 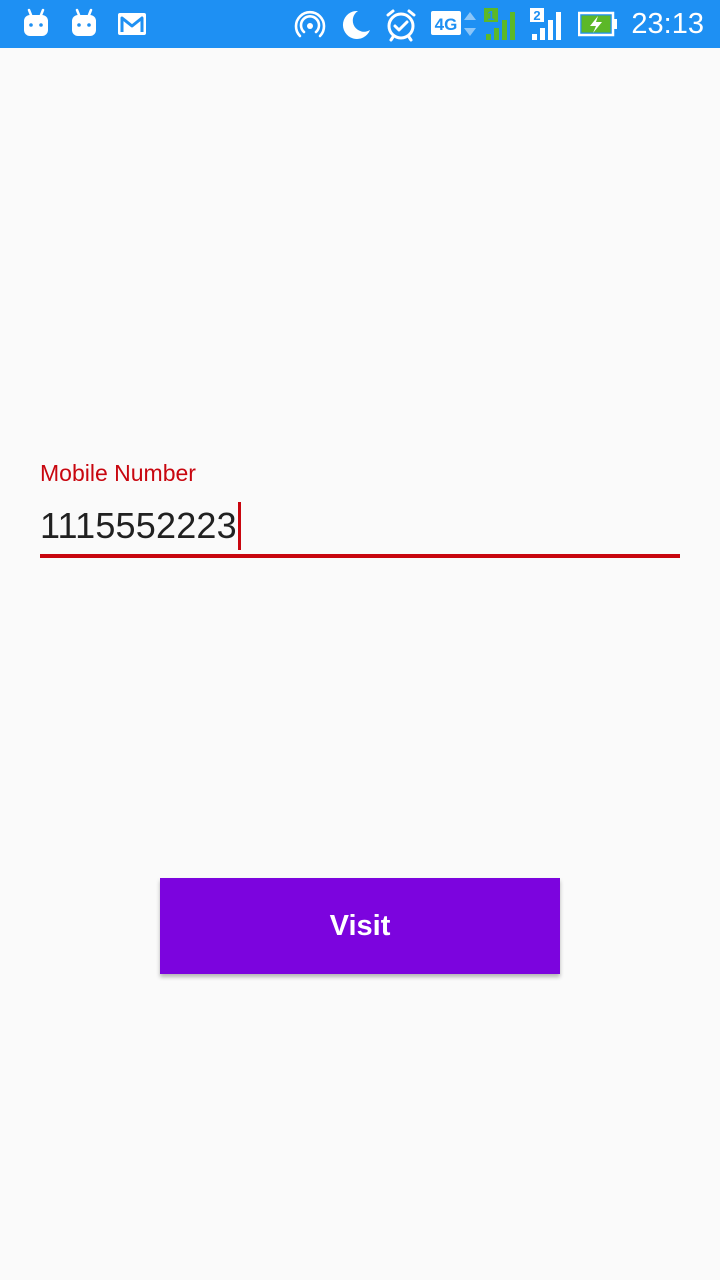 I want to click on status-bar: 4G 1 2 23:13, so click(x=360, y=24).